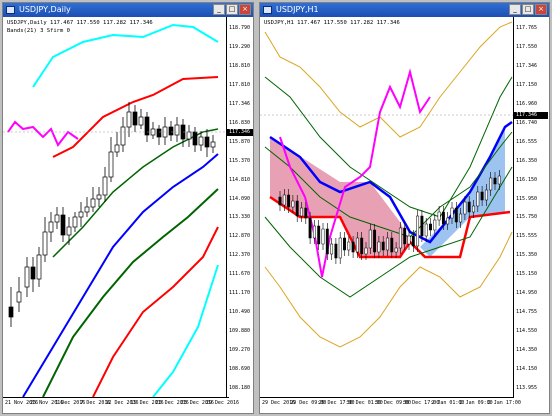 The width and height of the screenshot is (552, 416). Describe the element at coordinates (240, 312) in the screenshot. I see `price-label: 110.490` at that location.